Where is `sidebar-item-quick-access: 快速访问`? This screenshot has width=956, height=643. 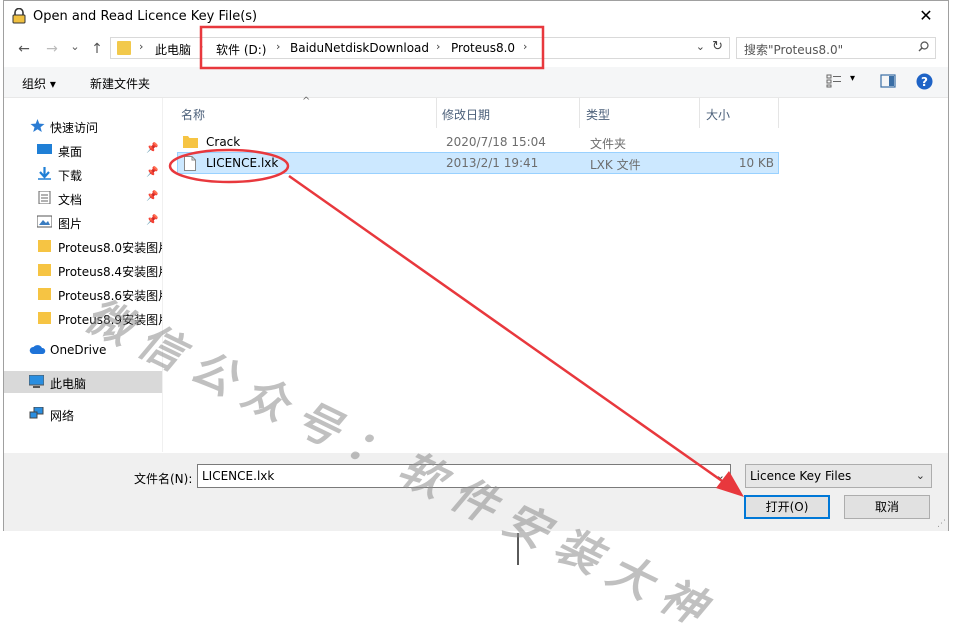 sidebar-item-quick-access: 快速访问 is located at coordinates (83, 126).